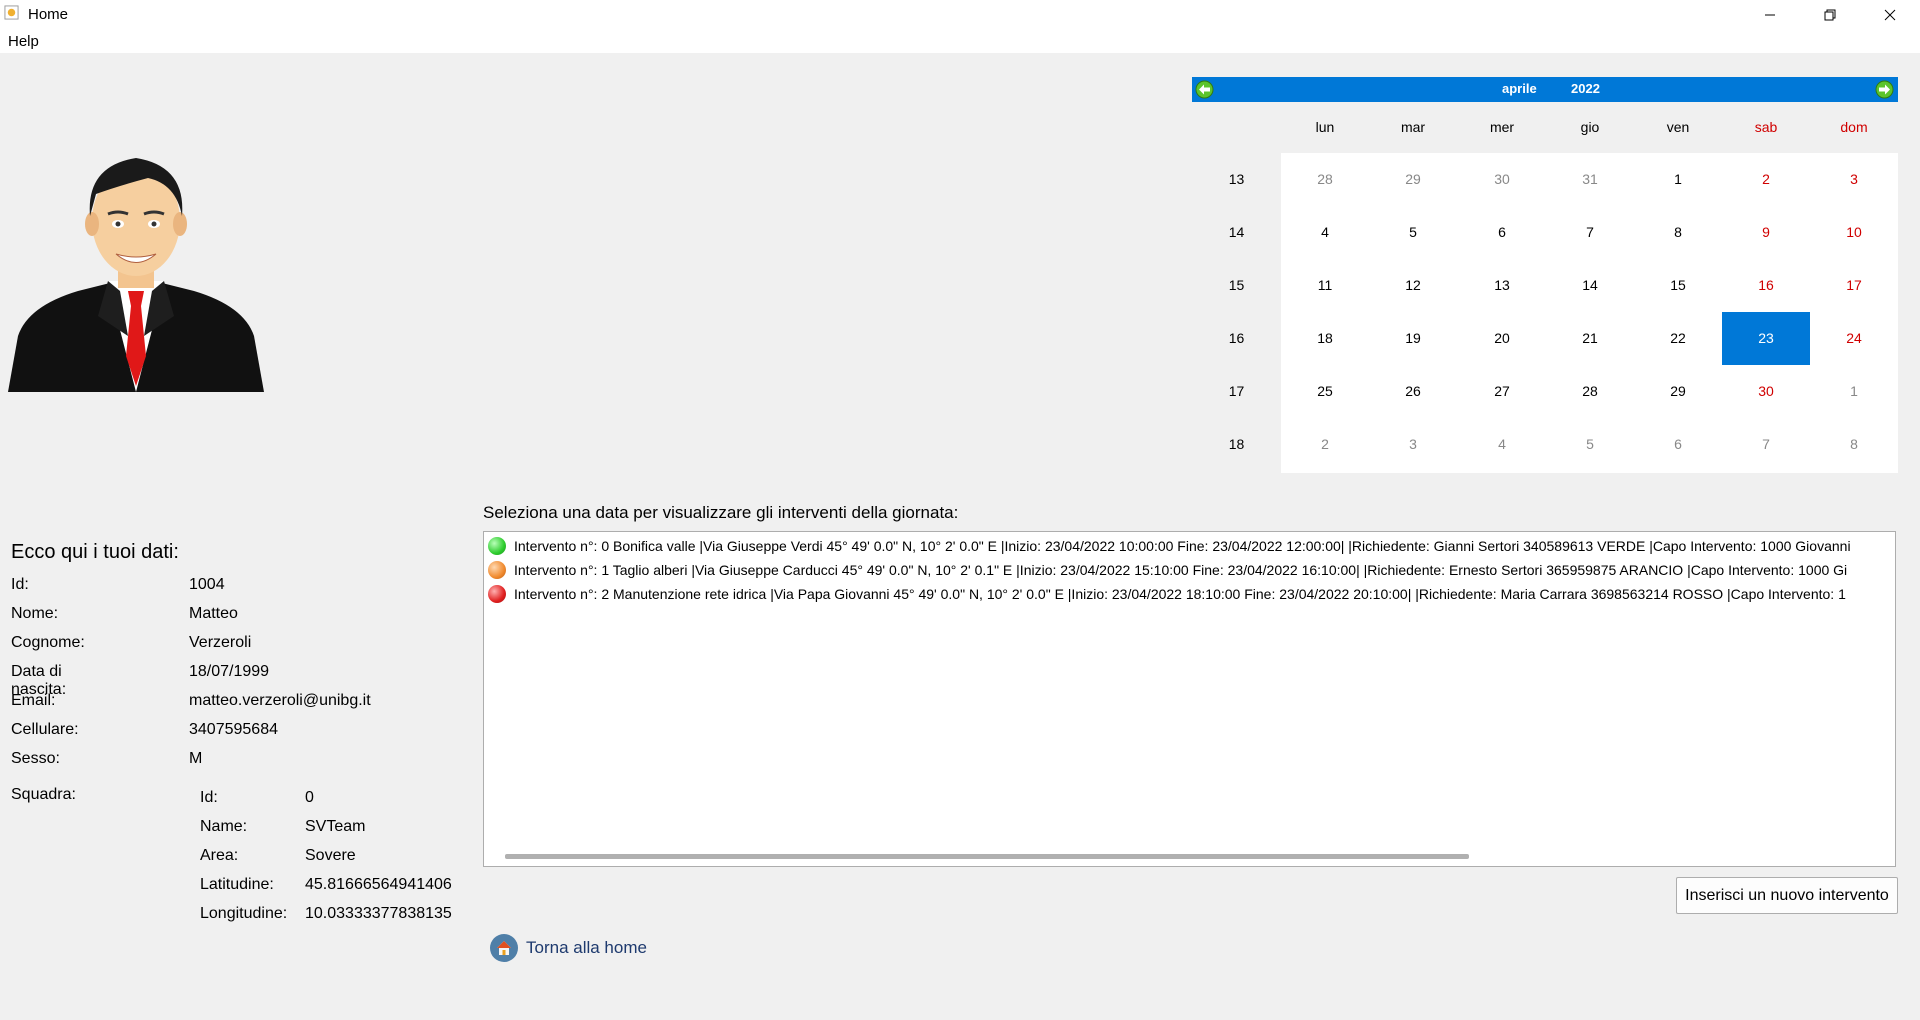 The image size is (1920, 1020). I want to click on status-orange-icon, so click(497, 570).